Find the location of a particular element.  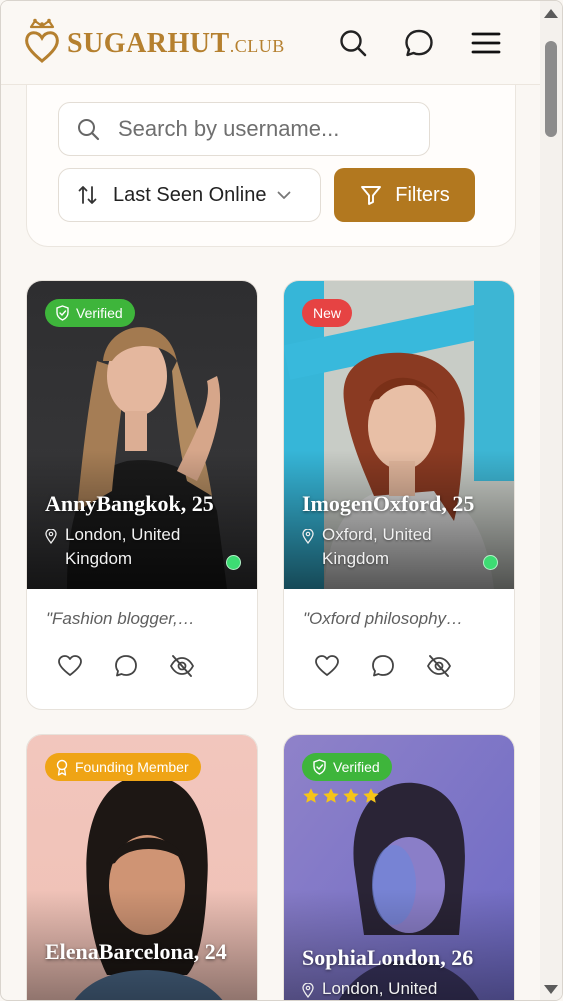

award-ribbon-icon is located at coordinates (62, 767).